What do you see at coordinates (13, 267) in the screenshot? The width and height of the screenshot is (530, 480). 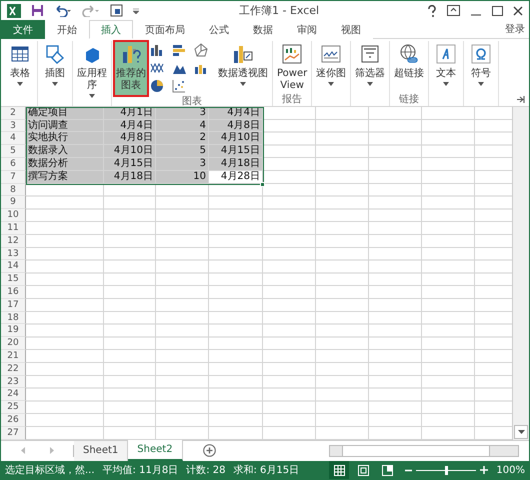 I see `row-number: 14` at bounding box center [13, 267].